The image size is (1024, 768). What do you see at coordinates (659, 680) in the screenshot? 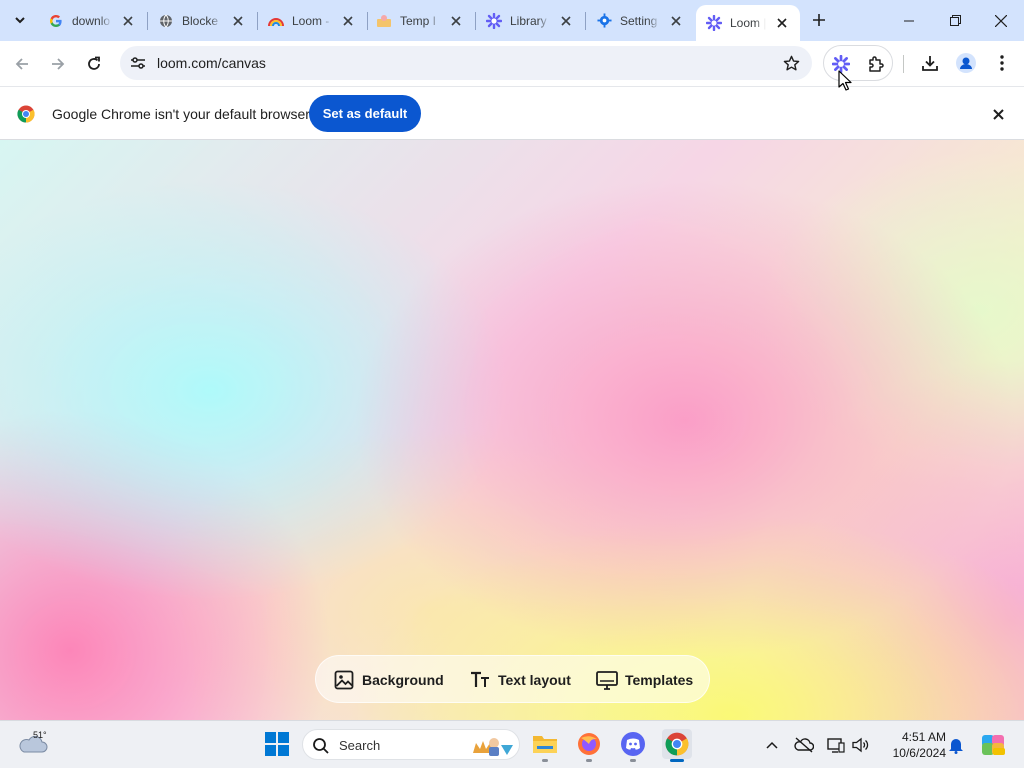
I see `templates-label: Templates` at bounding box center [659, 680].